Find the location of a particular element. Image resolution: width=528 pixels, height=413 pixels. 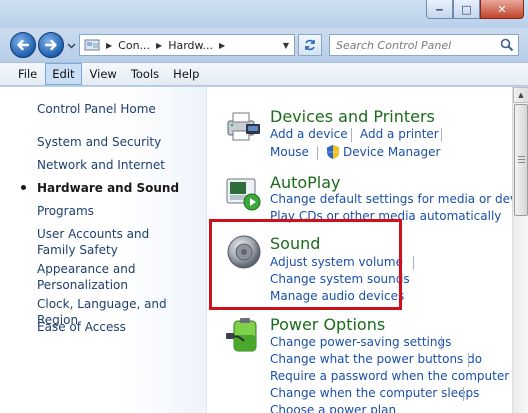

scrollbar-thumb is located at coordinates (521, 160).